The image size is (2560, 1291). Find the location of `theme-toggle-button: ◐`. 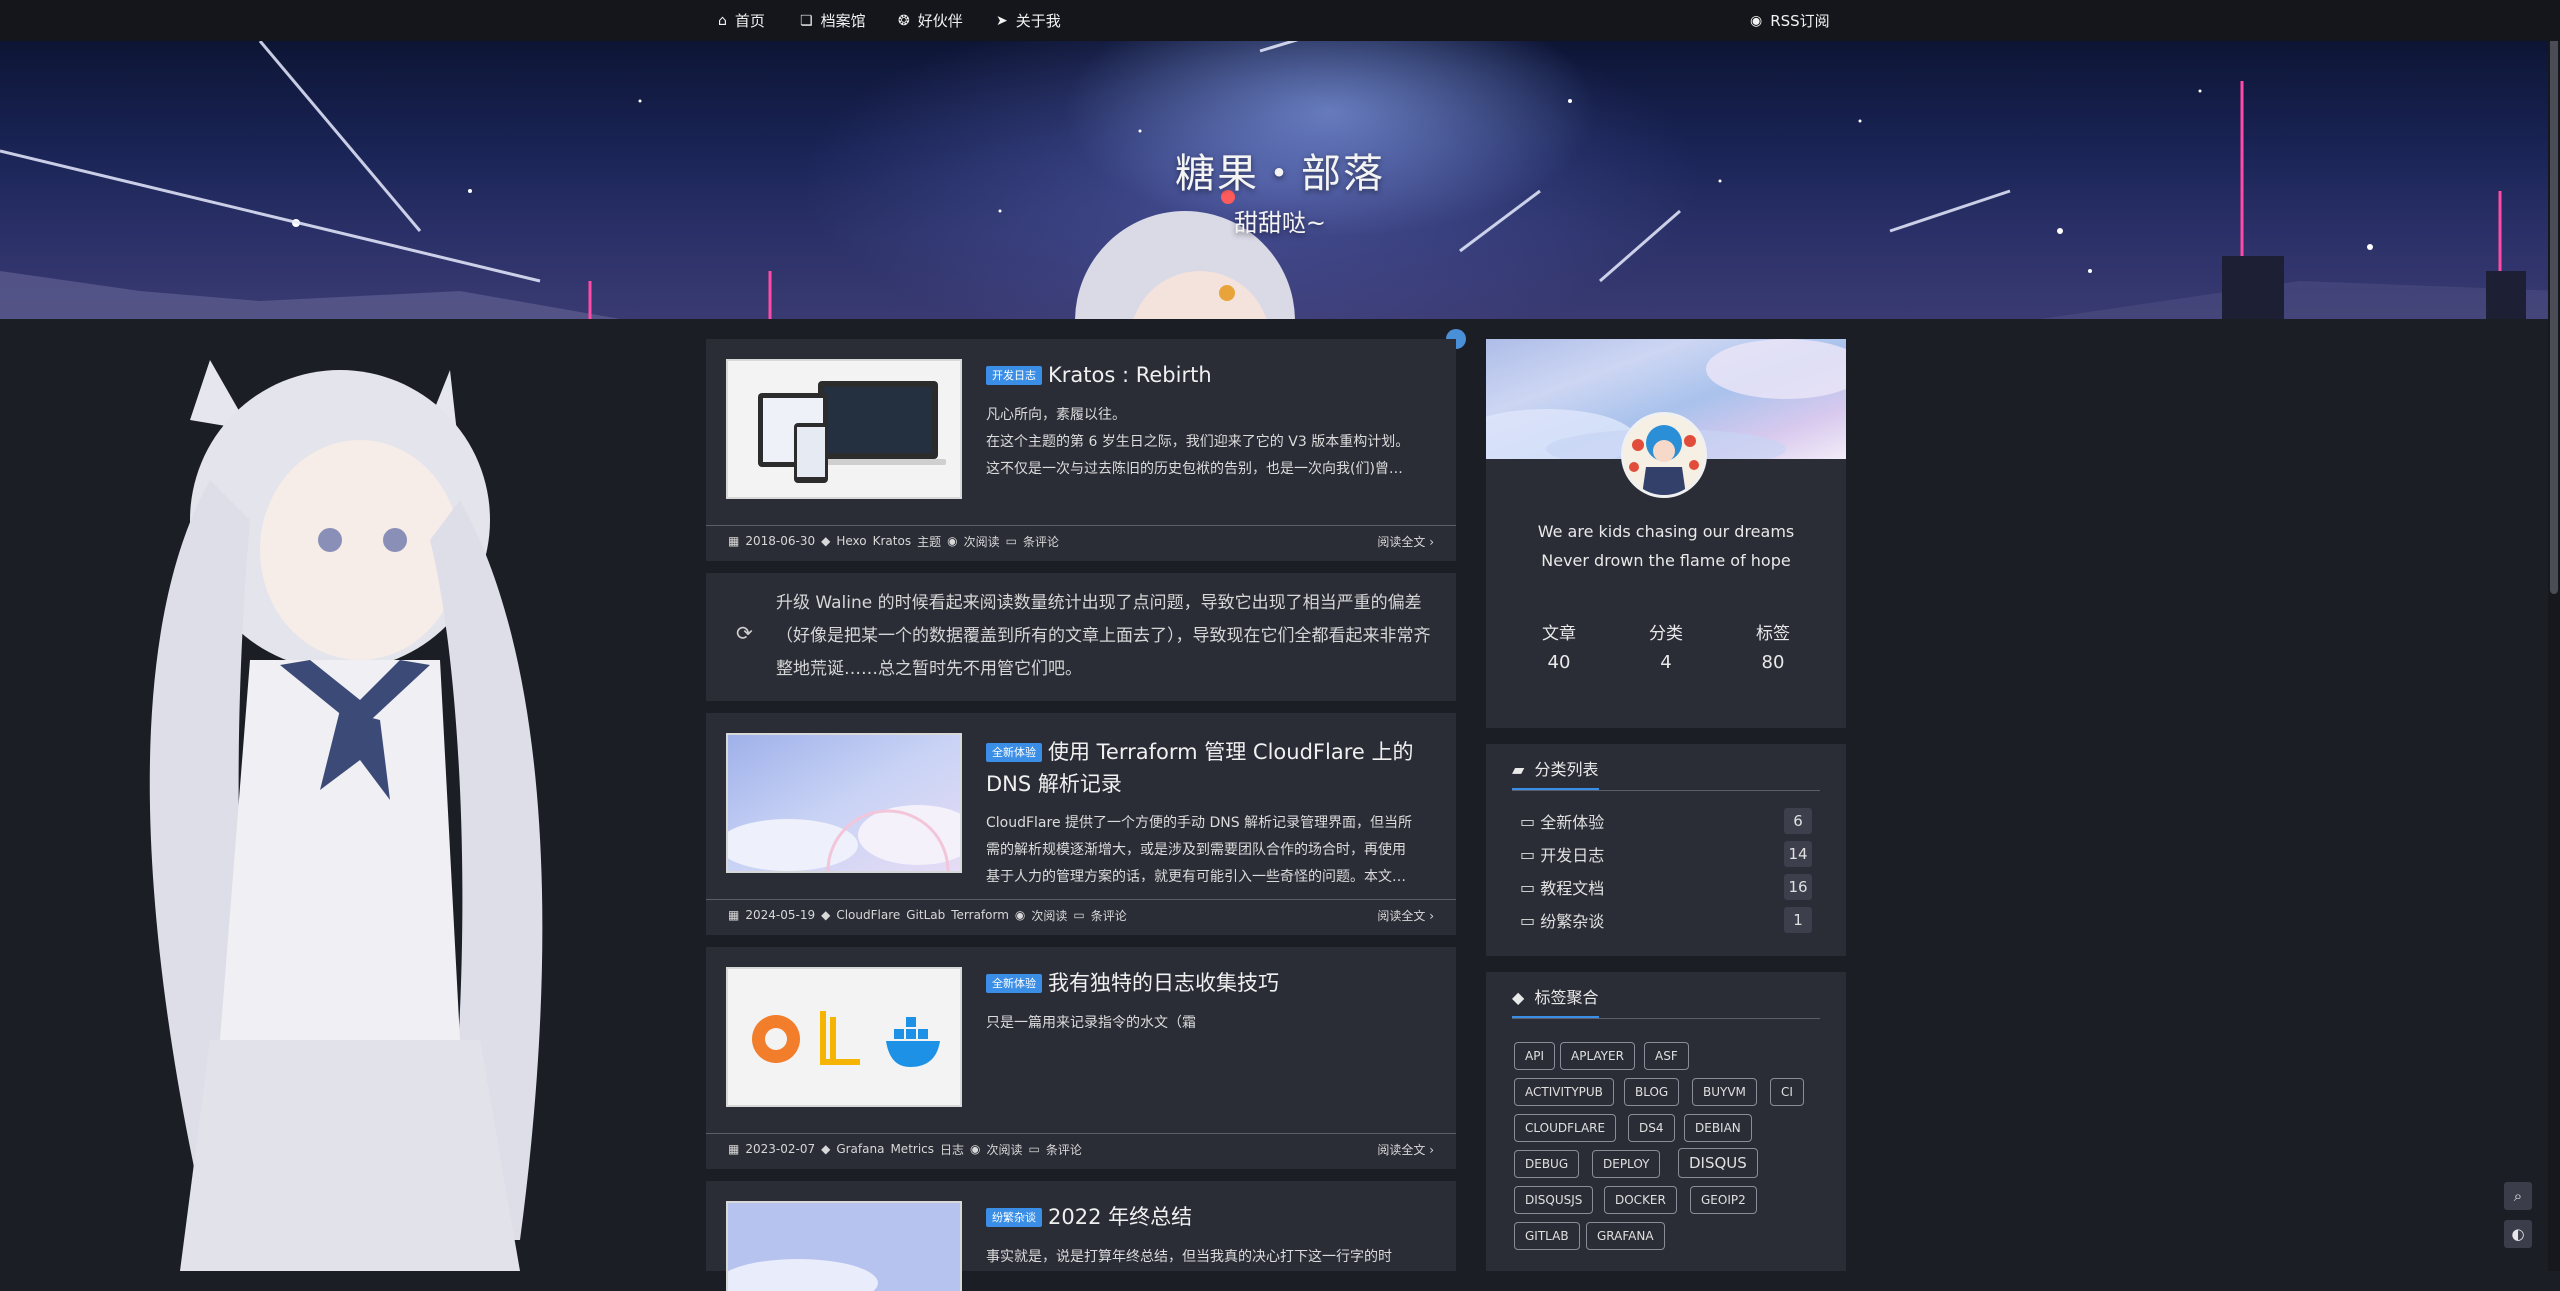

theme-toggle-button: ◐ is located at coordinates (2518, 1234).